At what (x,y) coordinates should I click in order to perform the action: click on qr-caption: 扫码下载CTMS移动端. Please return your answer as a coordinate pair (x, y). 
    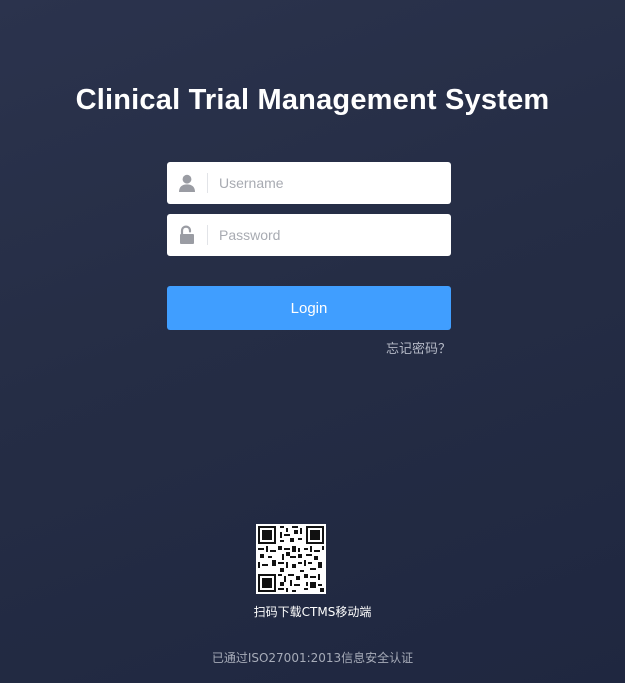
    Looking at the image, I should click on (312, 612).